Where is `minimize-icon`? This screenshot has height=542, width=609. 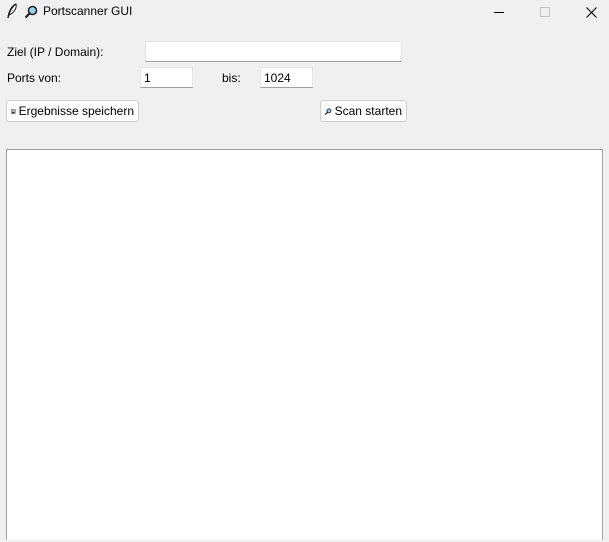 minimize-icon is located at coordinates (499, 12).